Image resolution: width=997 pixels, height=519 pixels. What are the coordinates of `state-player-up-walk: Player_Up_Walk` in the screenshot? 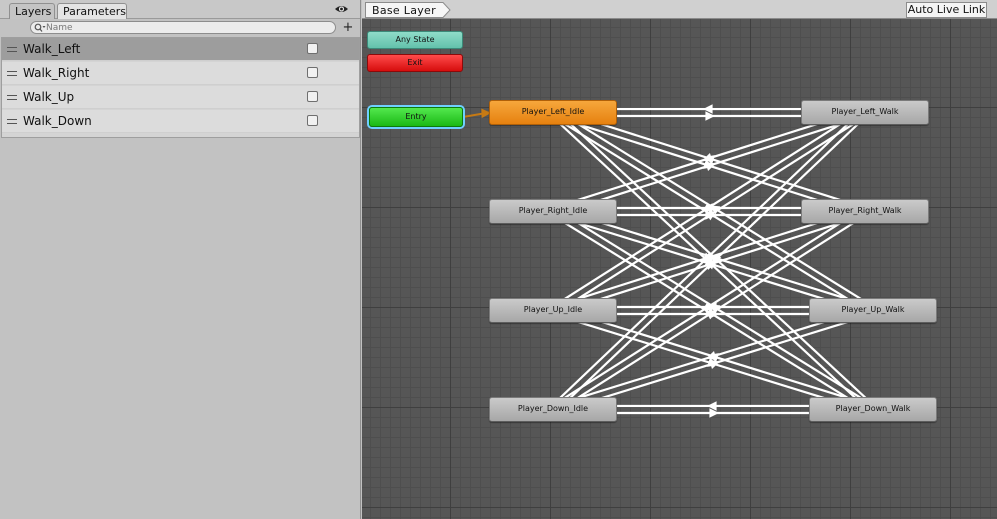 It's located at (873, 310).